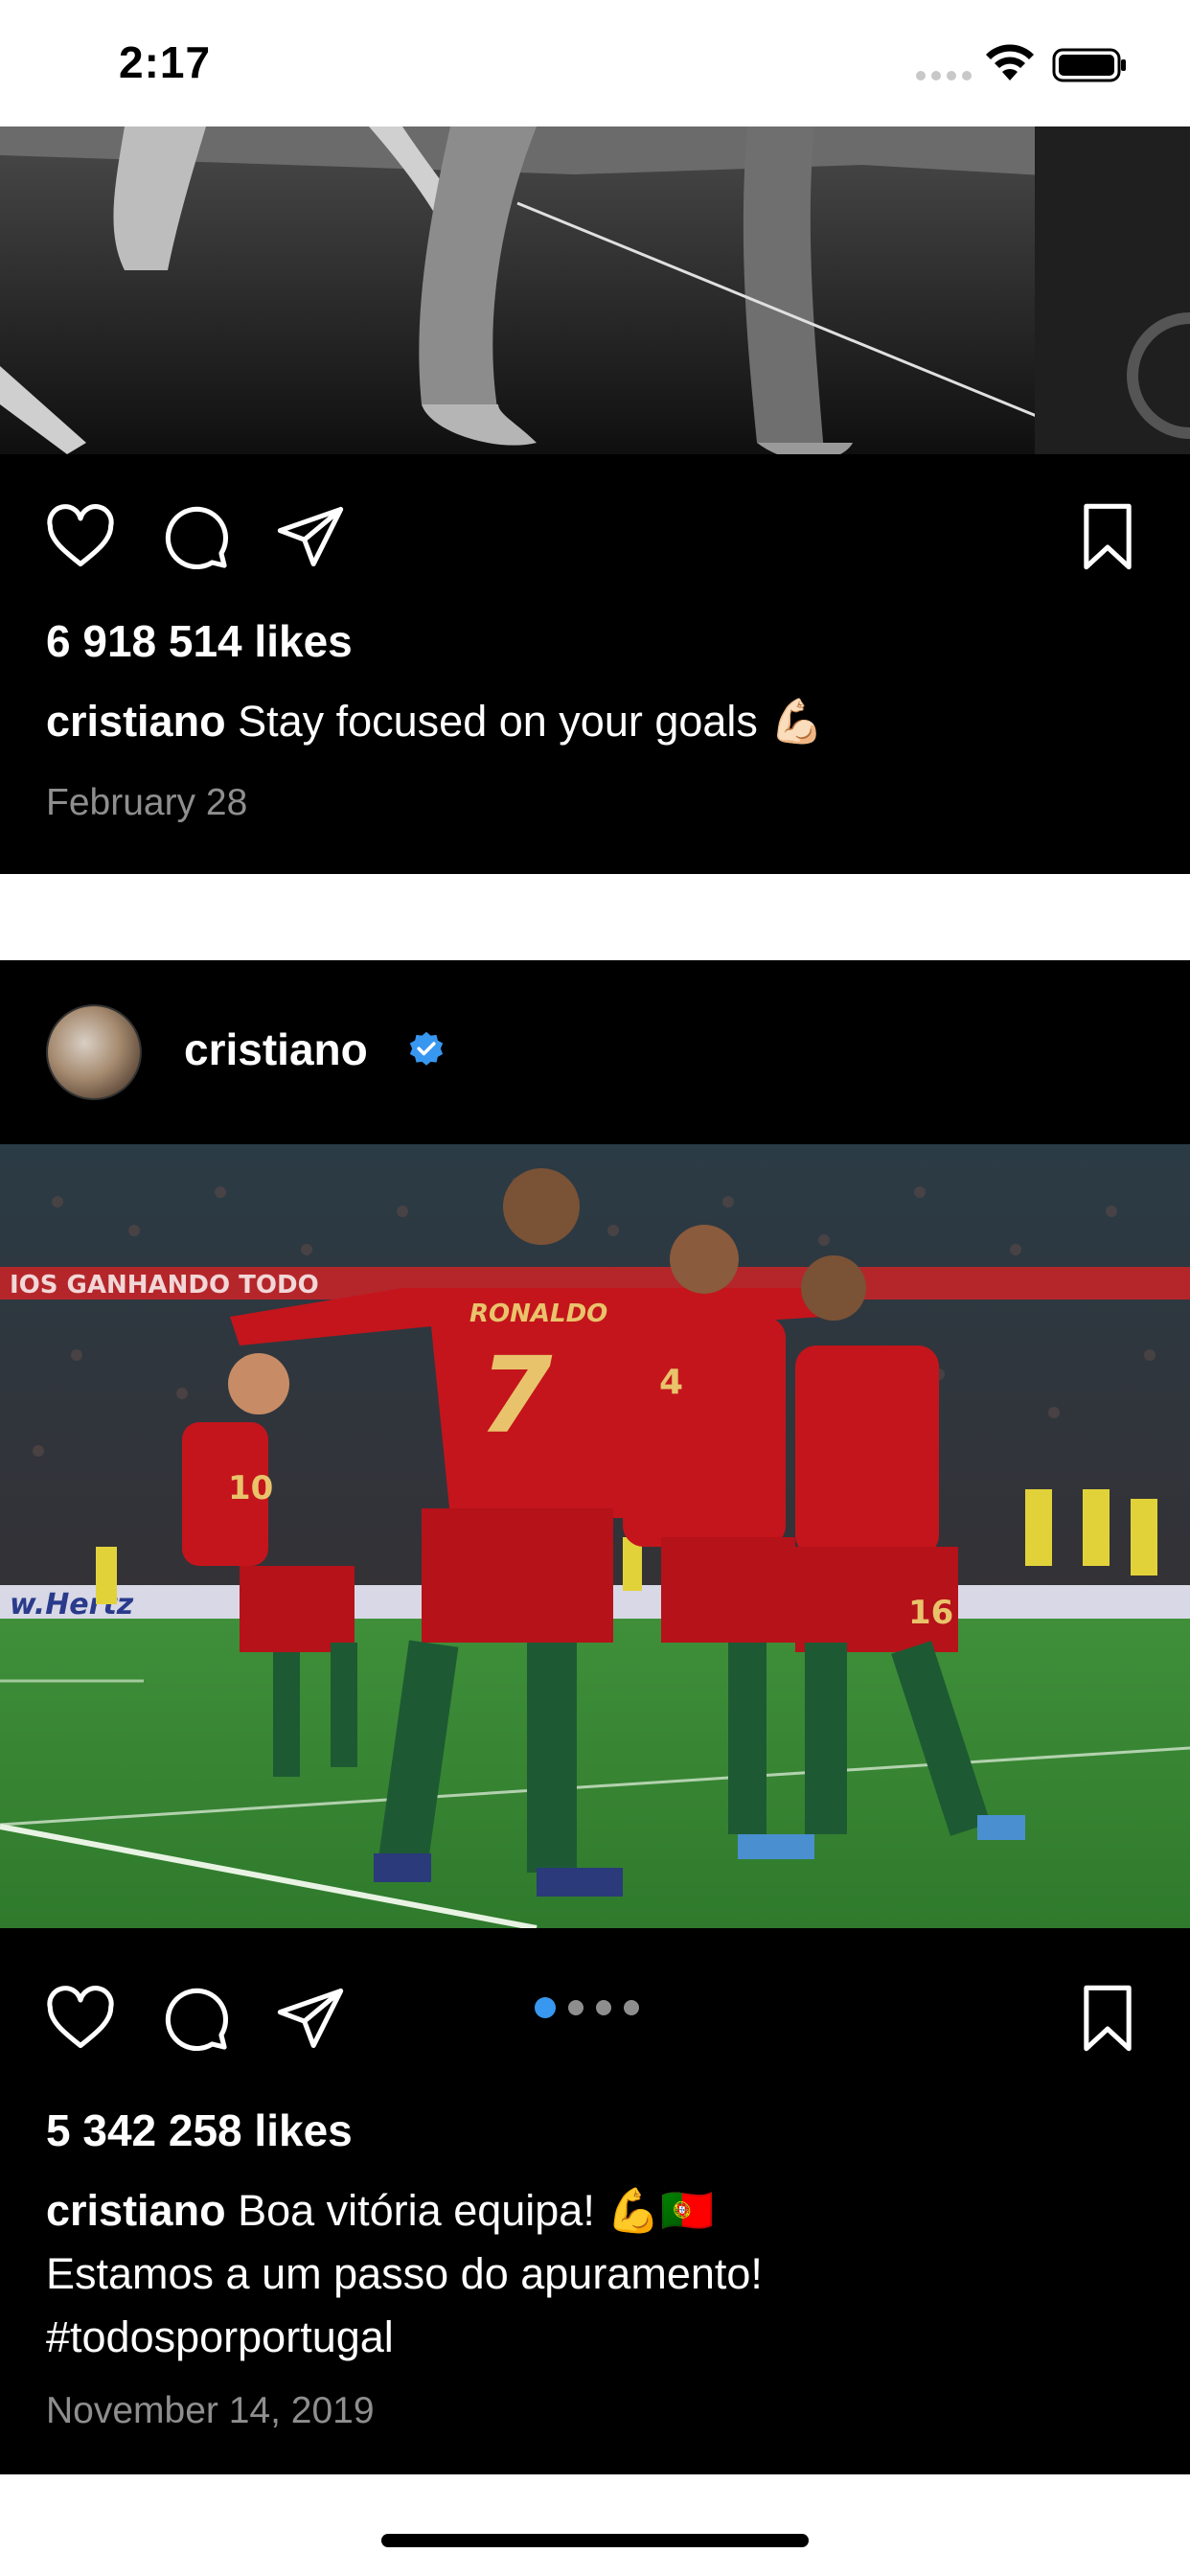 Image resolution: width=1190 pixels, height=2576 pixels. What do you see at coordinates (661, 2210) in the screenshot?
I see `caption-emoji: 💪🇵🇹` at bounding box center [661, 2210].